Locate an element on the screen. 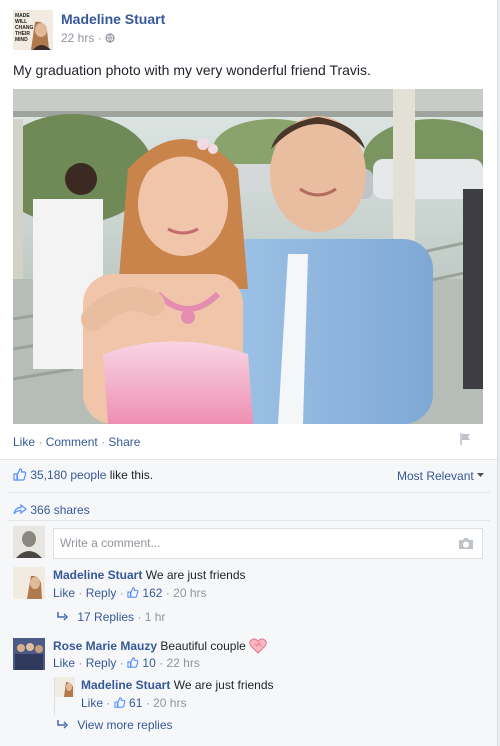 The height and width of the screenshot is (746, 500). comment-2: Rose Marie Mauzy Beautiful couple is located at coordinates (160, 646).